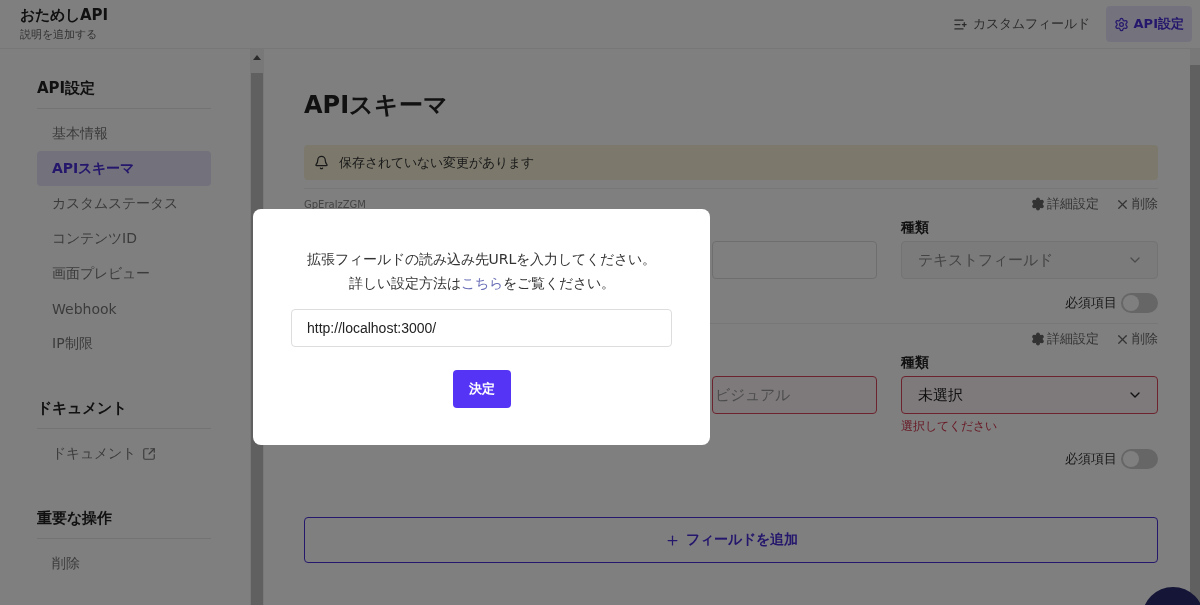  Describe the element at coordinates (124, 308) in the screenshot. I see `sidebar-item: Webhook` at that location.